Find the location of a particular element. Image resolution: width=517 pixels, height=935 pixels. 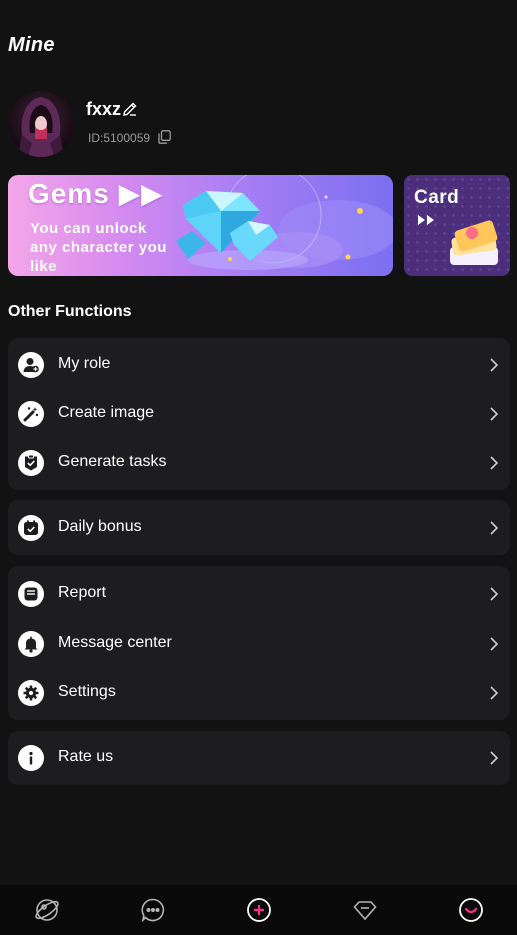

menu-item-label: Settings is located at coordinates (87, 691).